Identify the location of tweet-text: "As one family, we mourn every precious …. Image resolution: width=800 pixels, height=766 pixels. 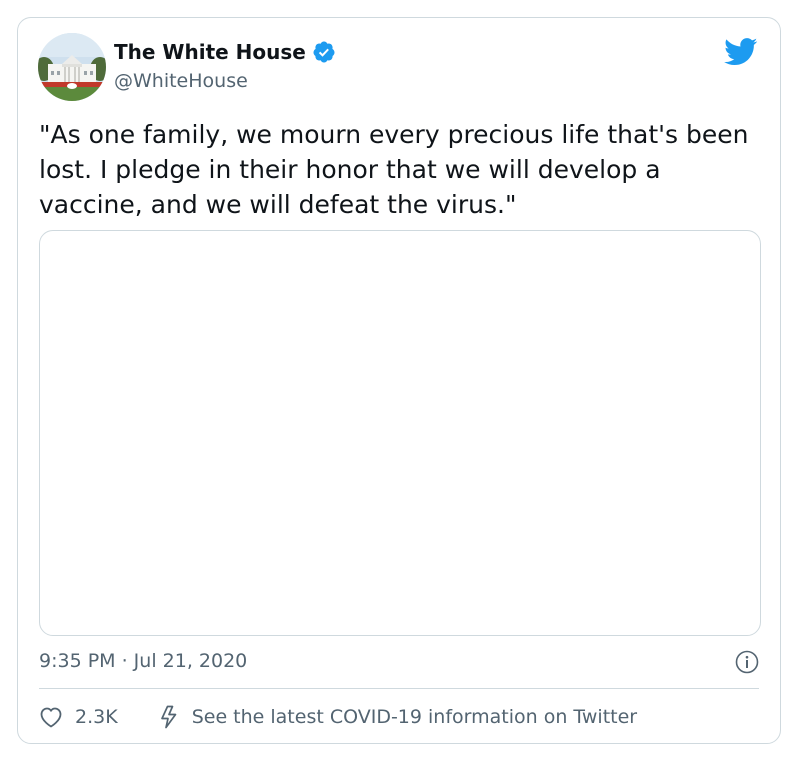
(394, 169).